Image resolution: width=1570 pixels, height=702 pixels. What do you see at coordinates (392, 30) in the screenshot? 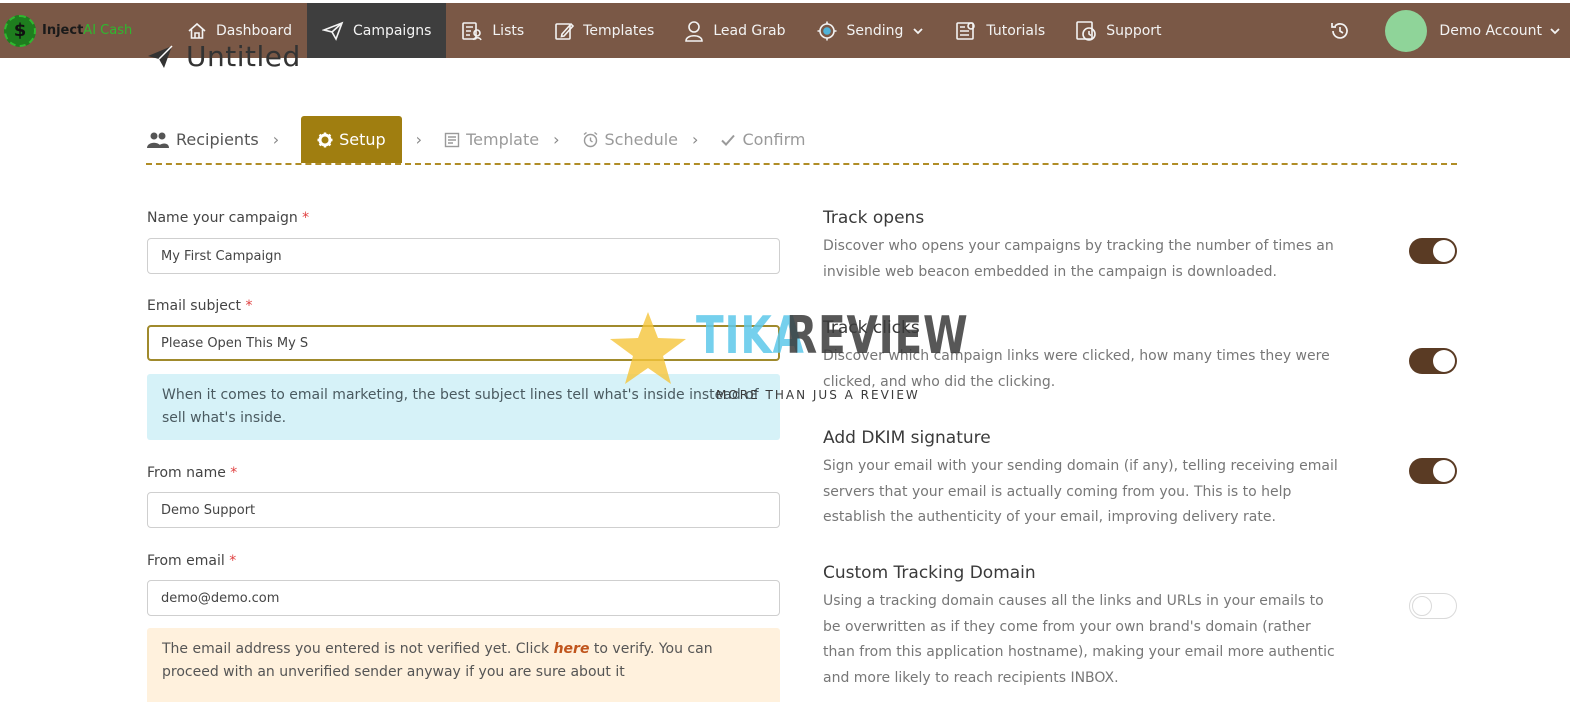
I see `nav-item-label: Campaigns` at bounding box center [392, 30].